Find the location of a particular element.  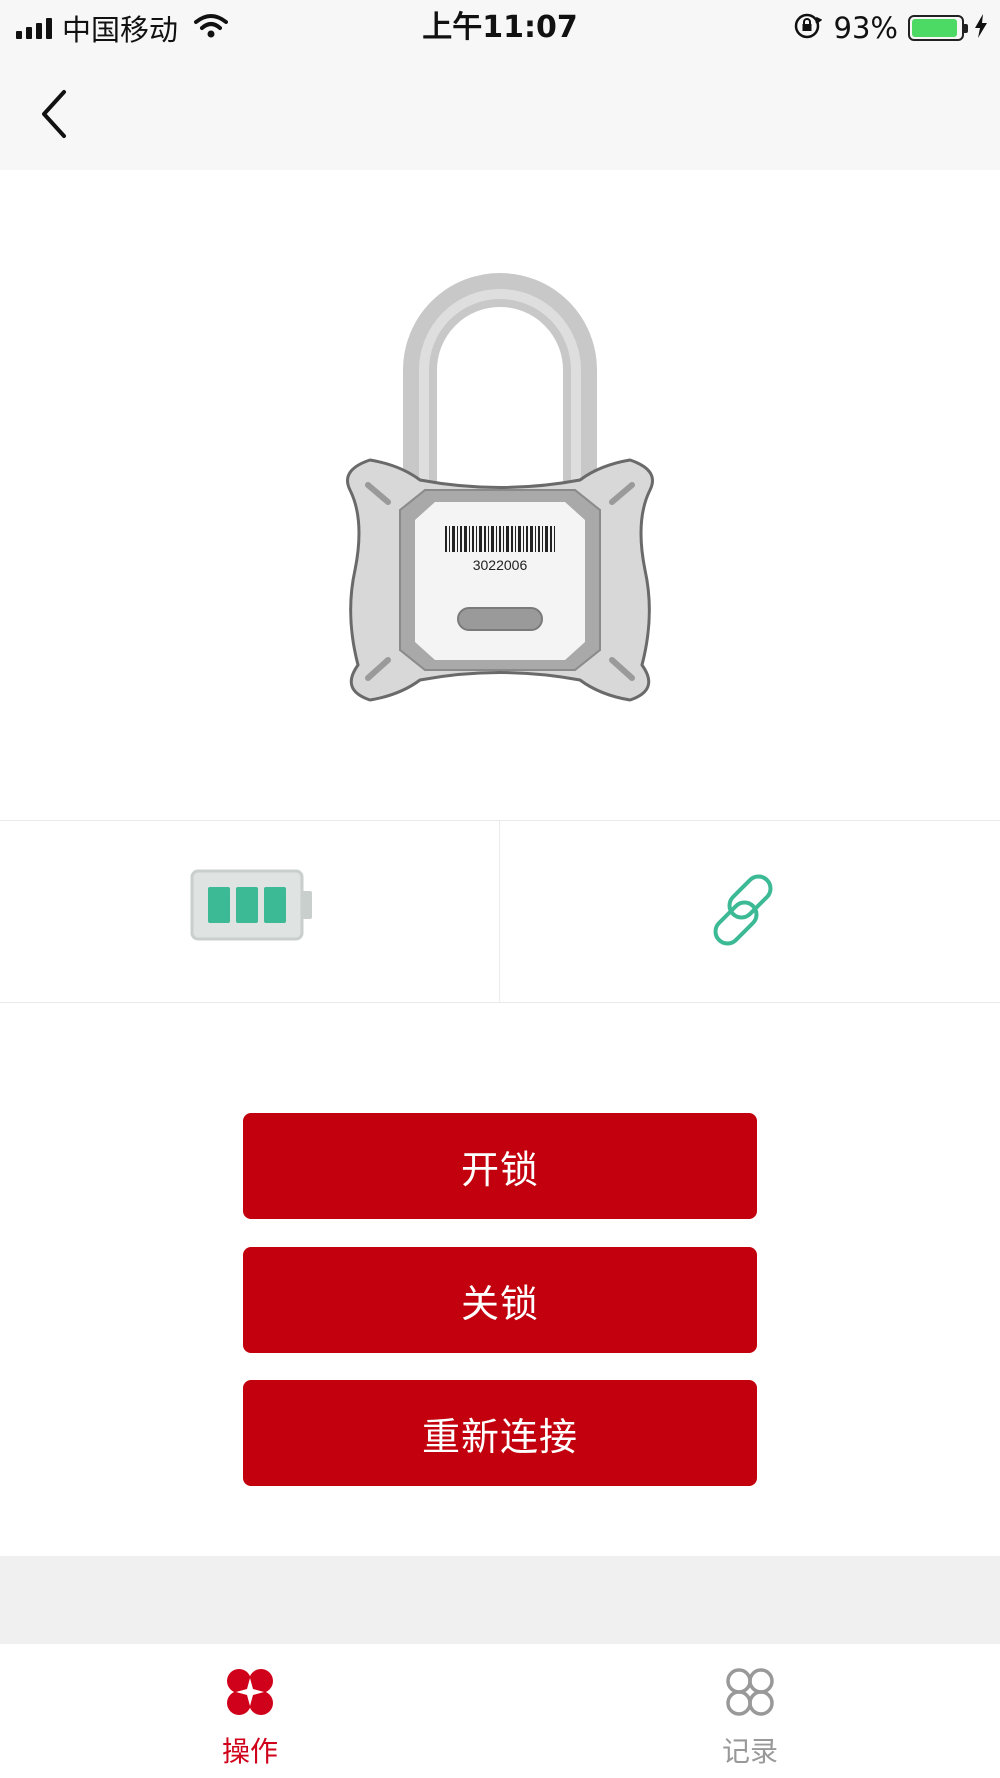

tab-operation: 操作 is located at coordinates (250, 1711).